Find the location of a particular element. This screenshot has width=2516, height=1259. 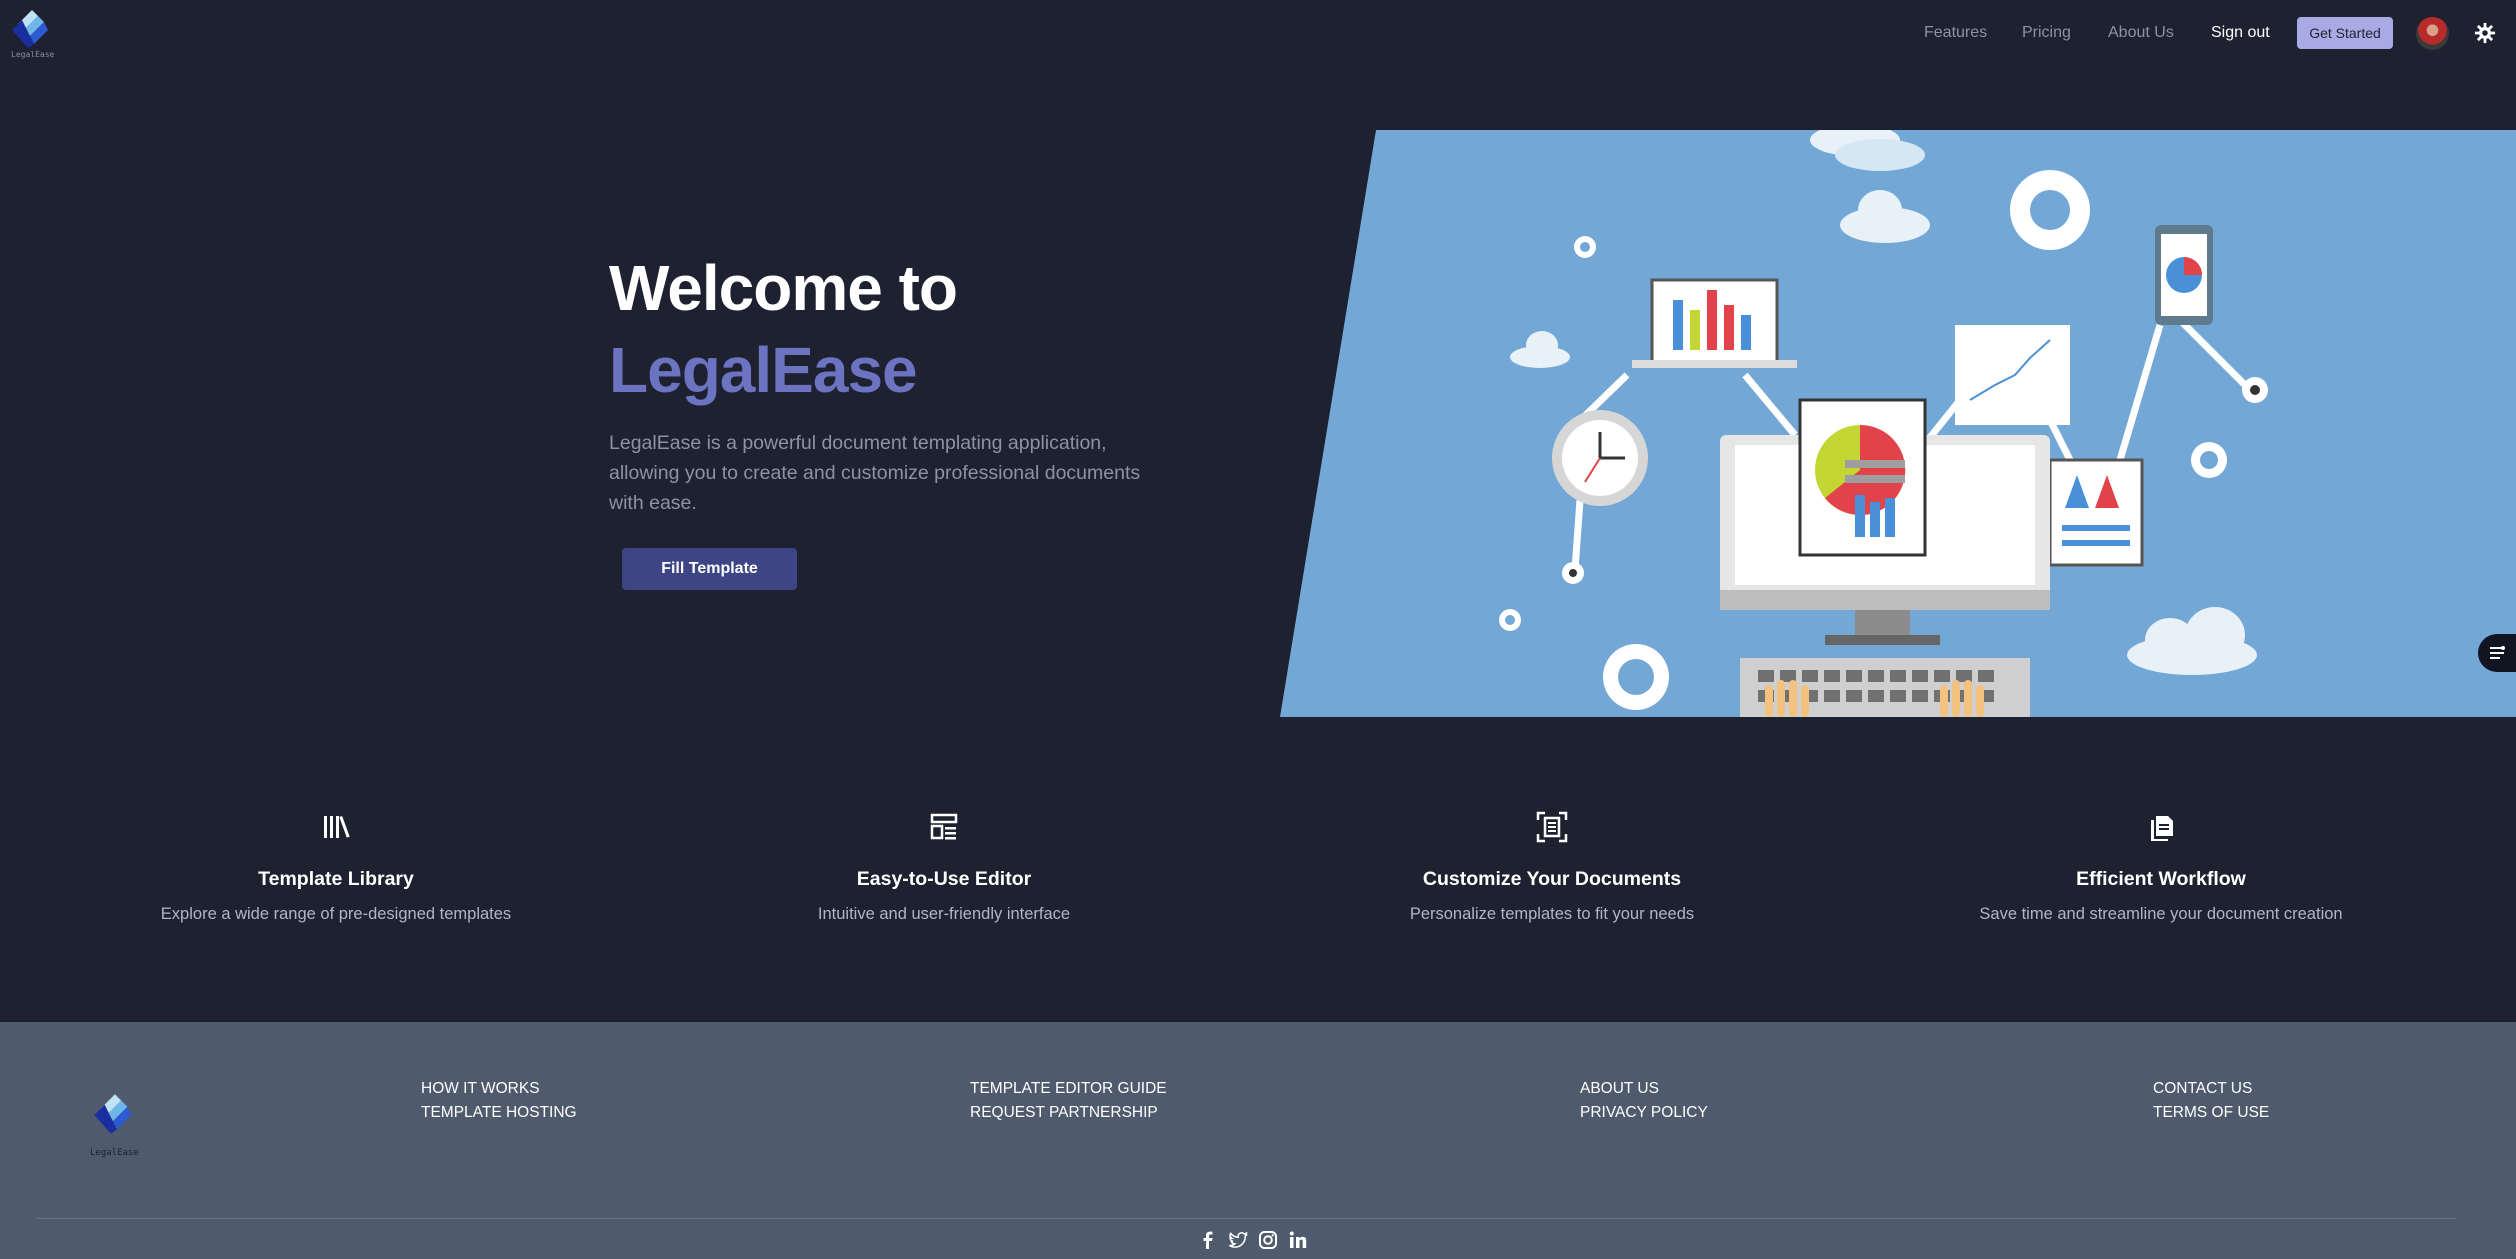

logo-text: LegalEase is located at coordinates (33, 54).